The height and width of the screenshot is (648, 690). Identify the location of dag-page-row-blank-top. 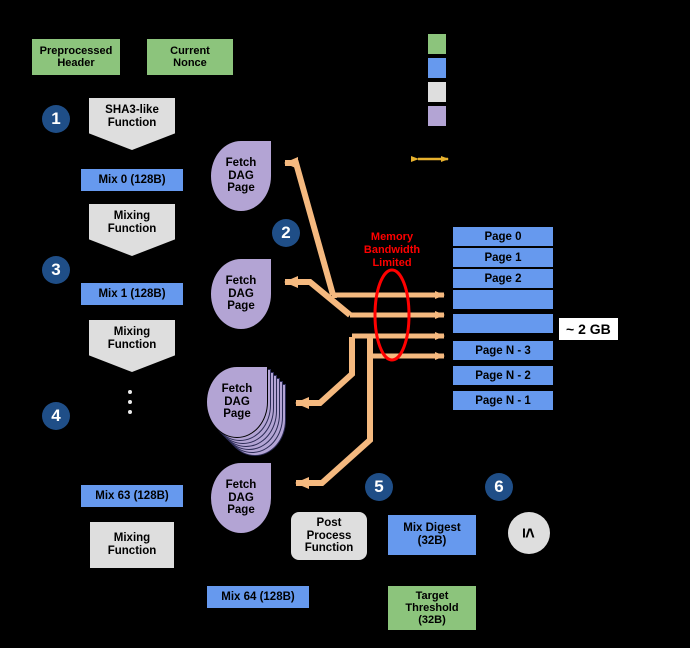
(503, 299).